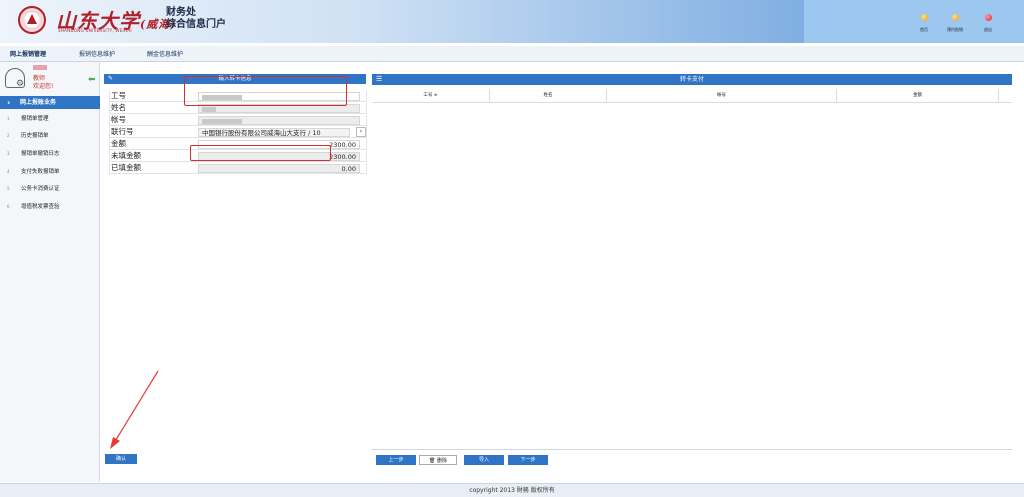  Describe the element at coordinates (279, 120) in the screenshot. I see `account-field` at that location.